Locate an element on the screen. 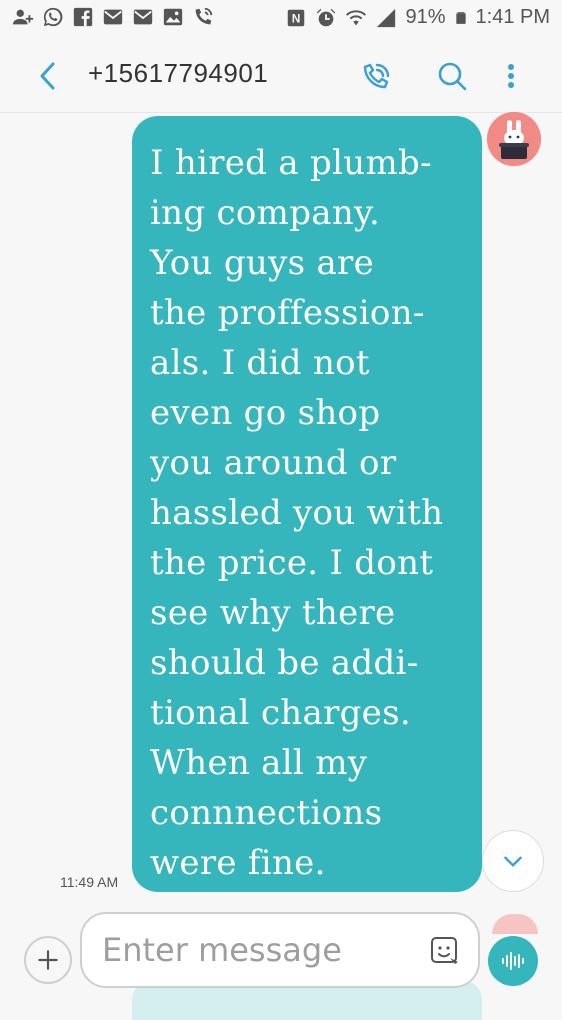 Image resolution: width=562 pixels, height=1020 pixels. message-line: hassled you with is located at coordinates (297, 513).